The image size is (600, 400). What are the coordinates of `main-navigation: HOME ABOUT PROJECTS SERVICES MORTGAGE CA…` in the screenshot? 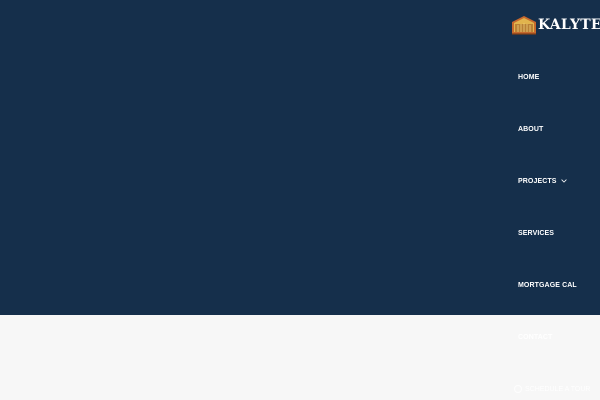 It's located at (559, 200).